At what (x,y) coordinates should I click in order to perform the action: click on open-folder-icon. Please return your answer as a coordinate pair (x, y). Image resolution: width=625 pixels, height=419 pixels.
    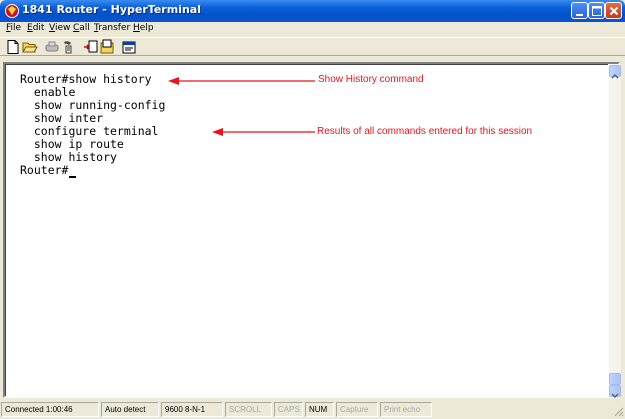
    Looking at the image, I should click on (30, 47).